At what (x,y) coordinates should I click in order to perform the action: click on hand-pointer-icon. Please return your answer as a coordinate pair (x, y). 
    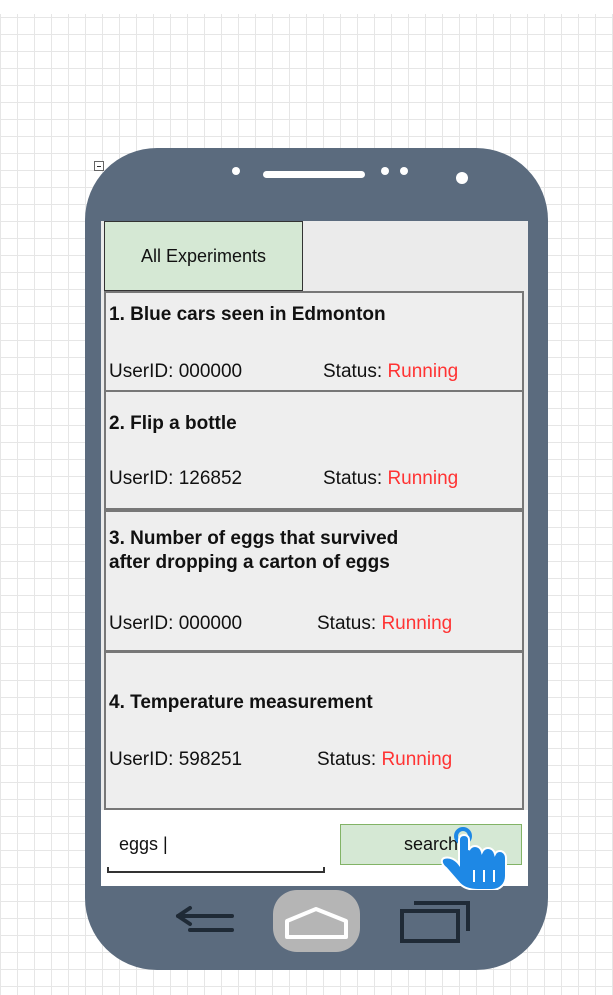
    Looking at the image, I should click on (473, 858).